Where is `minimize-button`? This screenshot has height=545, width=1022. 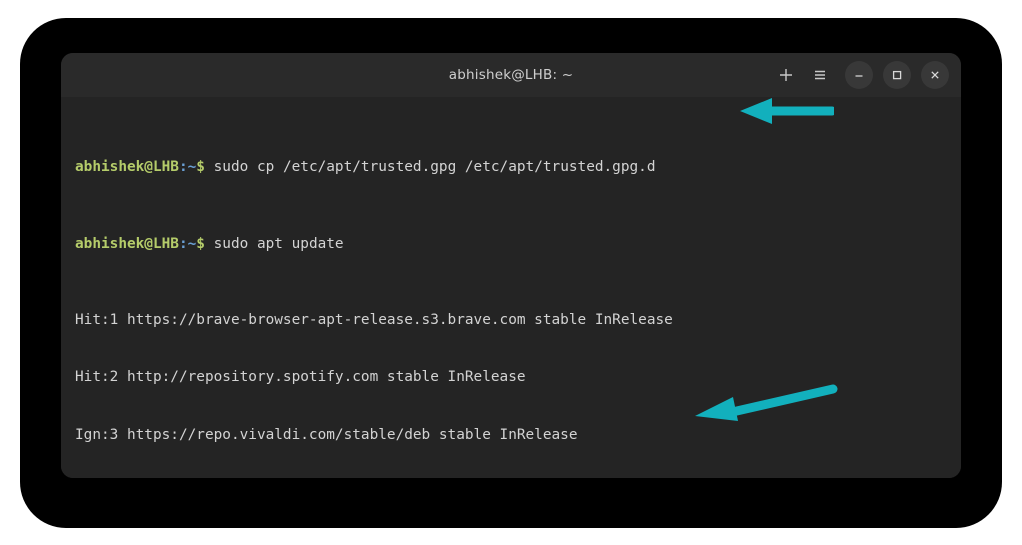
minimize-button is located at coordinates (859, 75).